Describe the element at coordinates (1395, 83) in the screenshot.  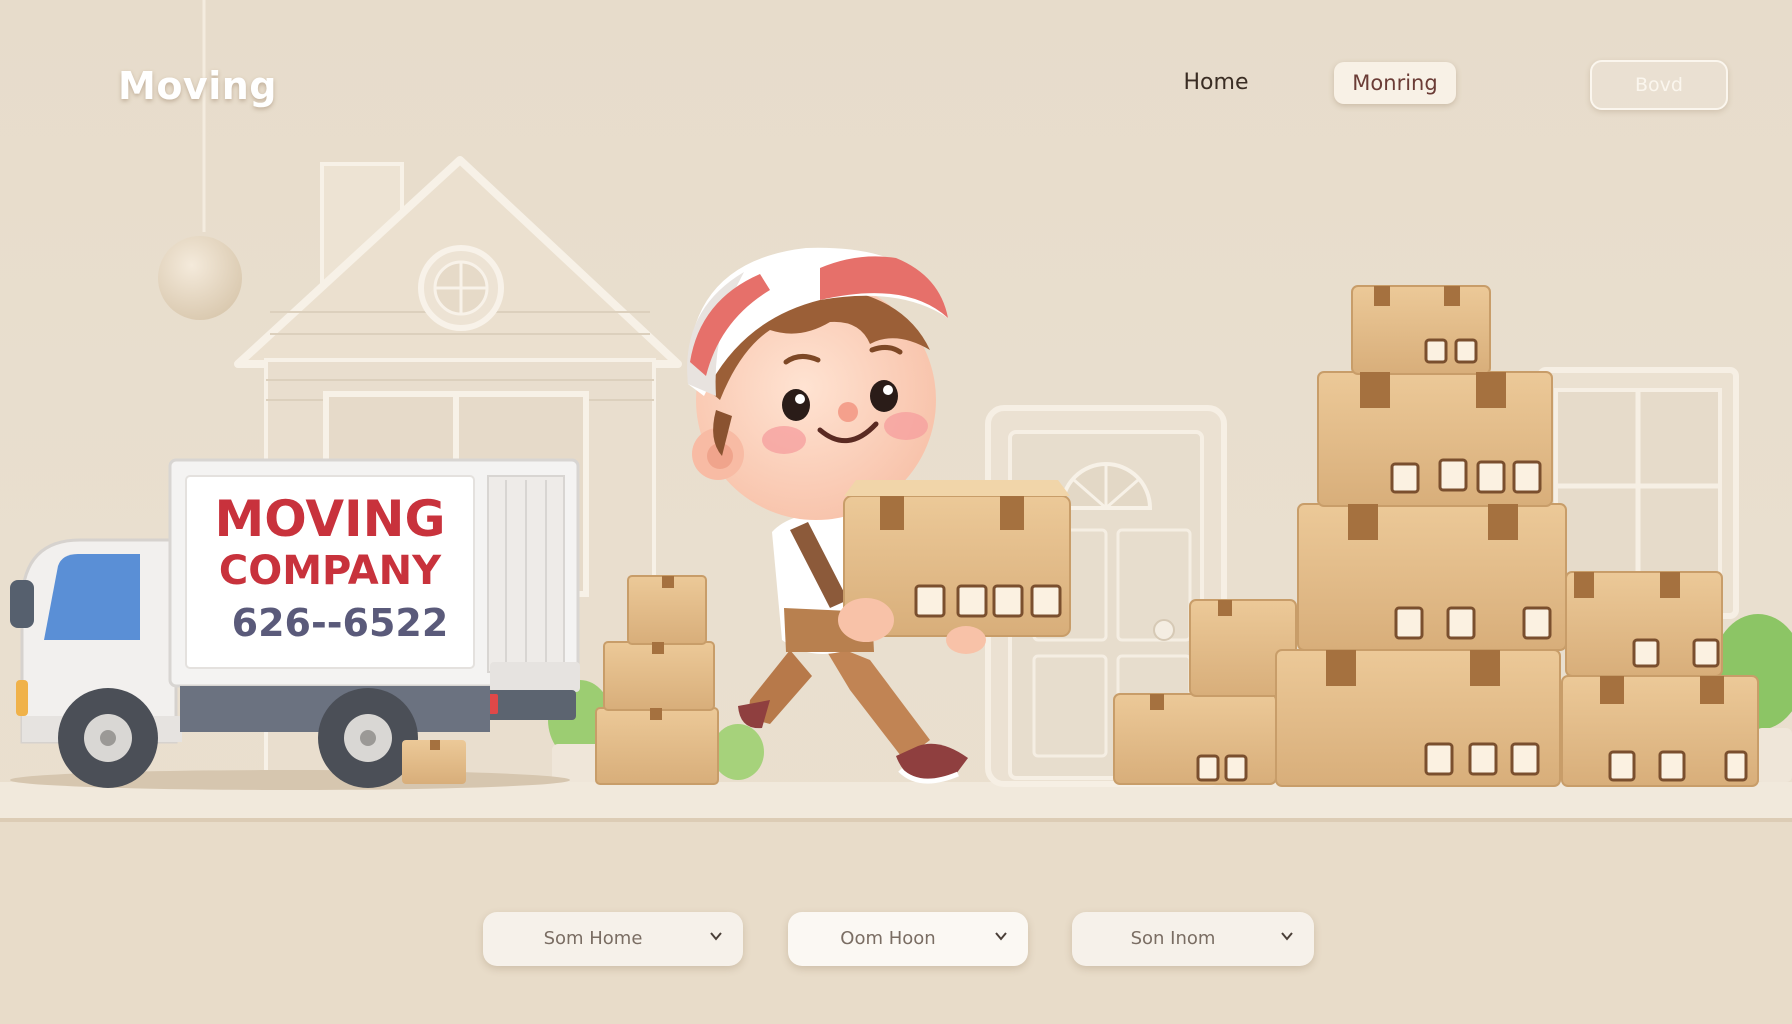
I see `nav-moving-link: Monring` at that location.